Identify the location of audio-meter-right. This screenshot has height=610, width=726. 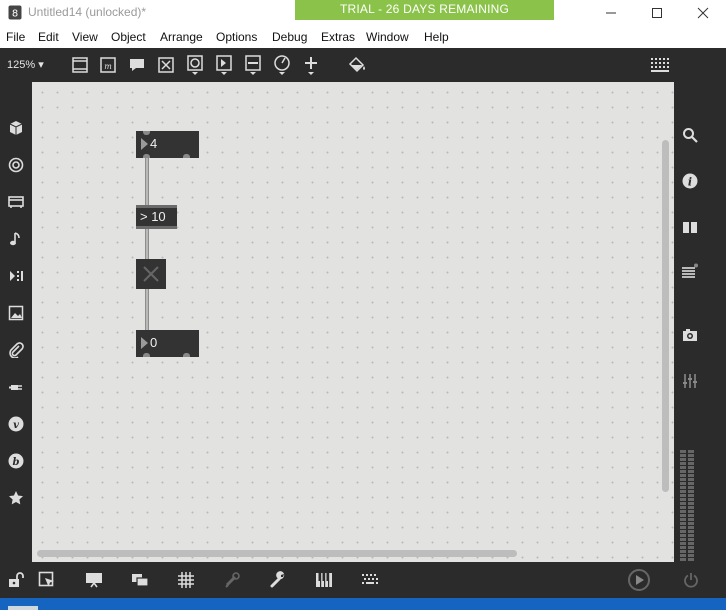
(691, 506).